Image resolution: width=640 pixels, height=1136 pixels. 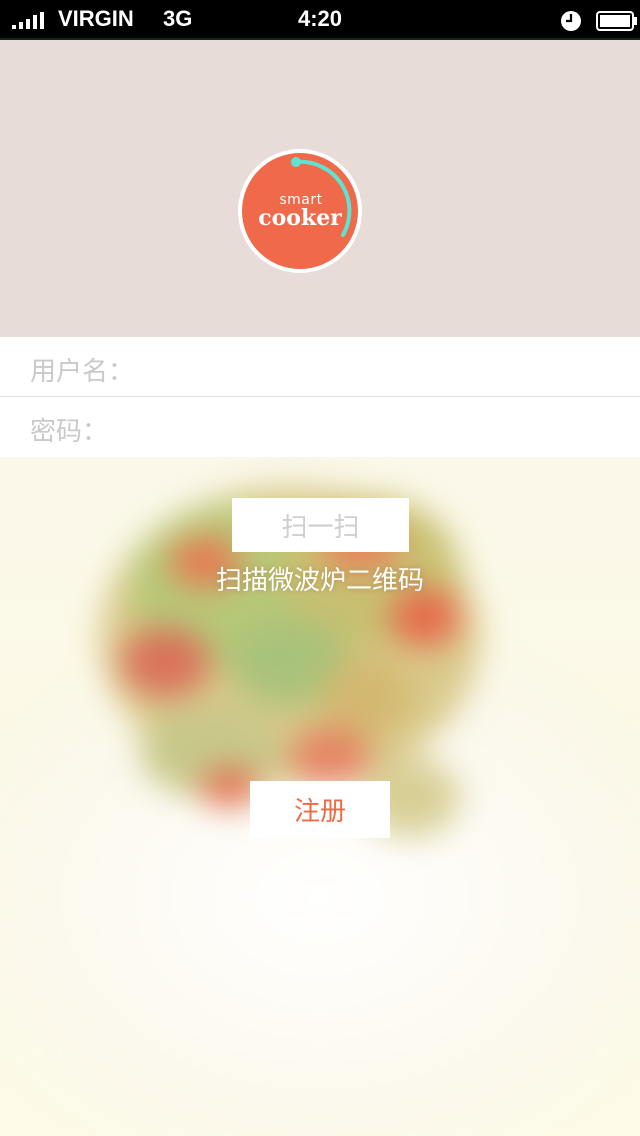 I want to click on battery-icon, so click(x=616, y=21).